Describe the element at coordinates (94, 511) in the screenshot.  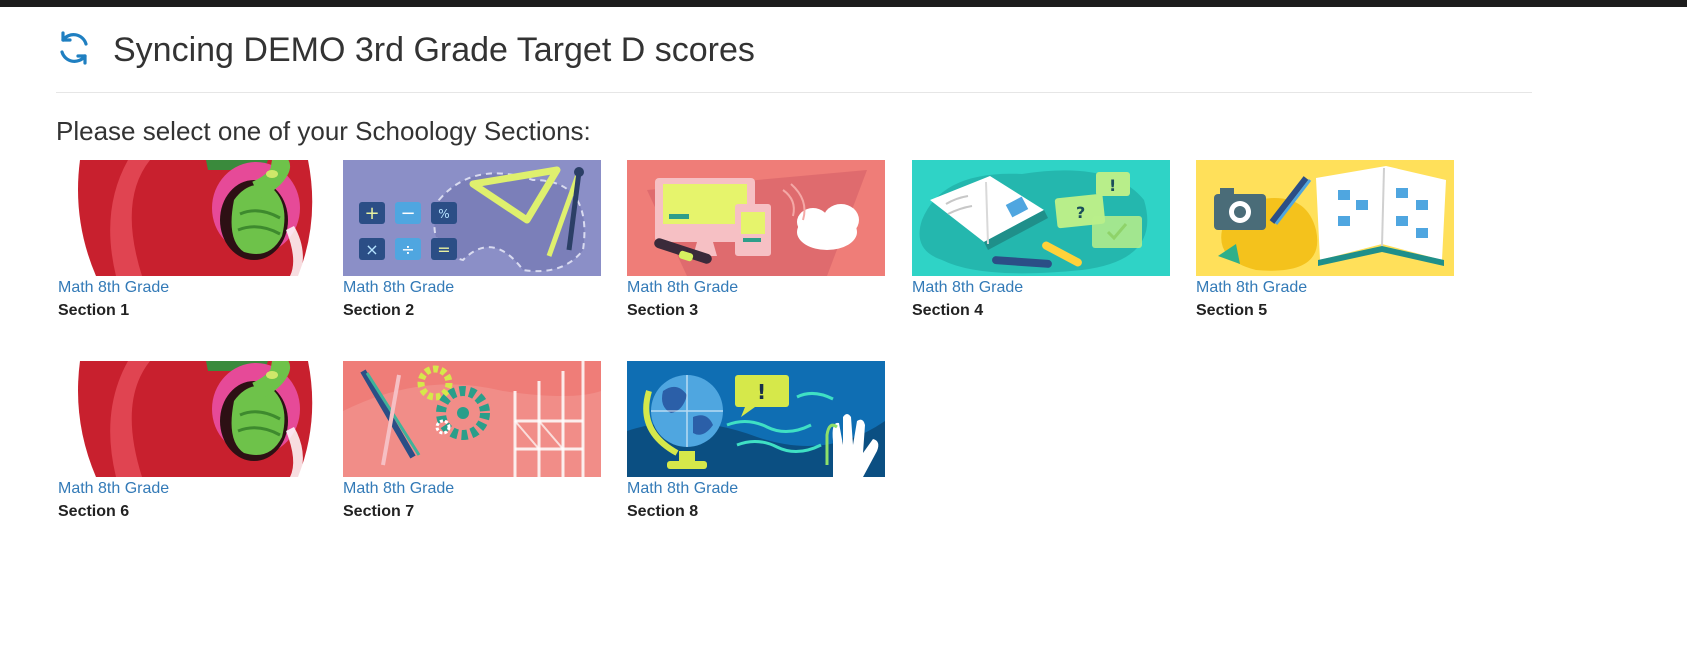
I see `section-label: Section 6` at that location.